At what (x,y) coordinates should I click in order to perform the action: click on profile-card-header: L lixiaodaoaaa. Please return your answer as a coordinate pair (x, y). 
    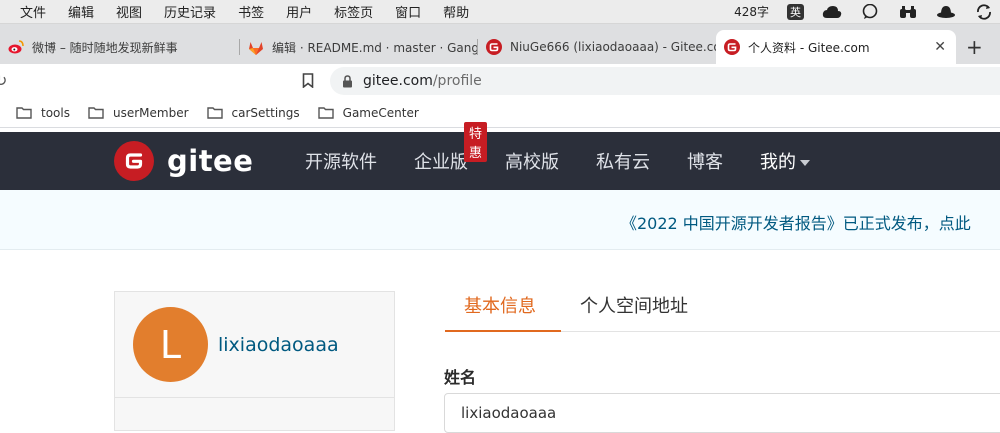
    Looking at the image, I should click on (254, 345).